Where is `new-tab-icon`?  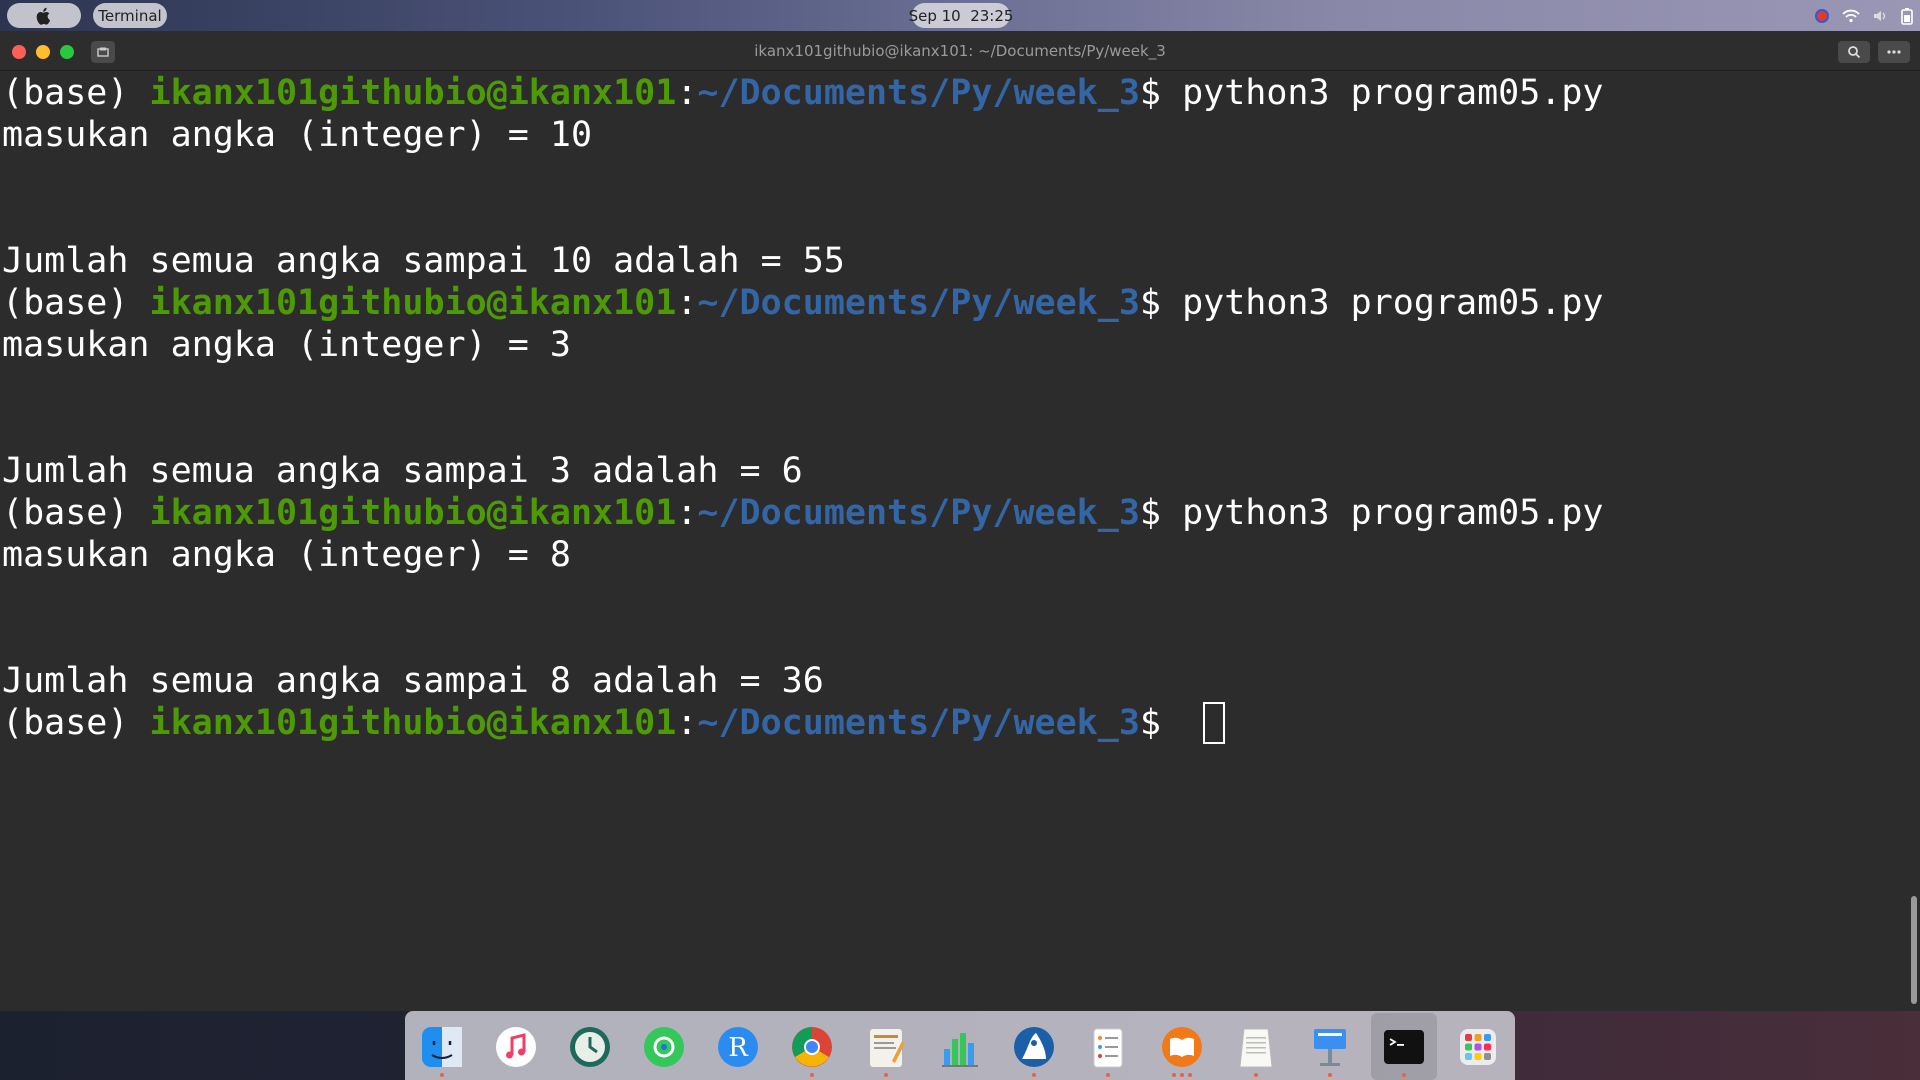 new-tab-icon is located at coordinates (103, 52).